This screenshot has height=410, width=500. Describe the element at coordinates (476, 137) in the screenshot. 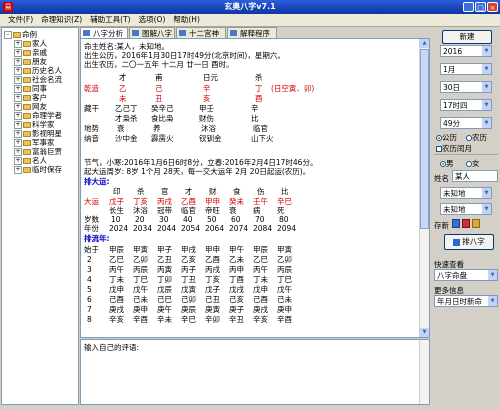

I see `radio-lunar: 农历` at that location.